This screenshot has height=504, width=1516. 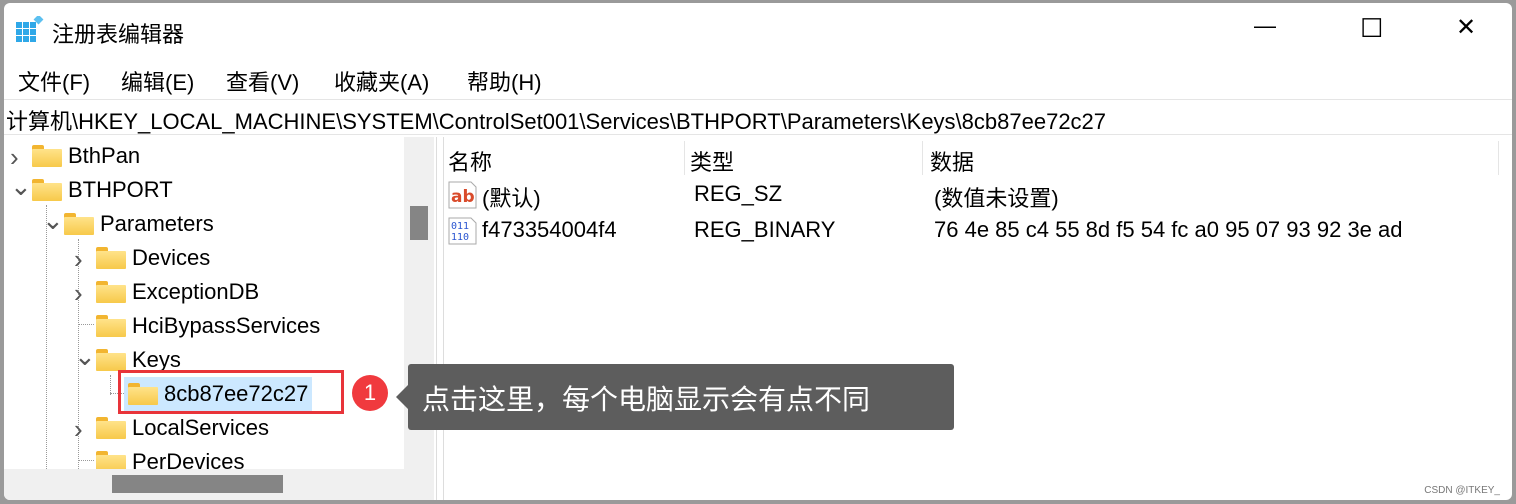 I want to click on svg-text: 011, so click(x=460, y=226).